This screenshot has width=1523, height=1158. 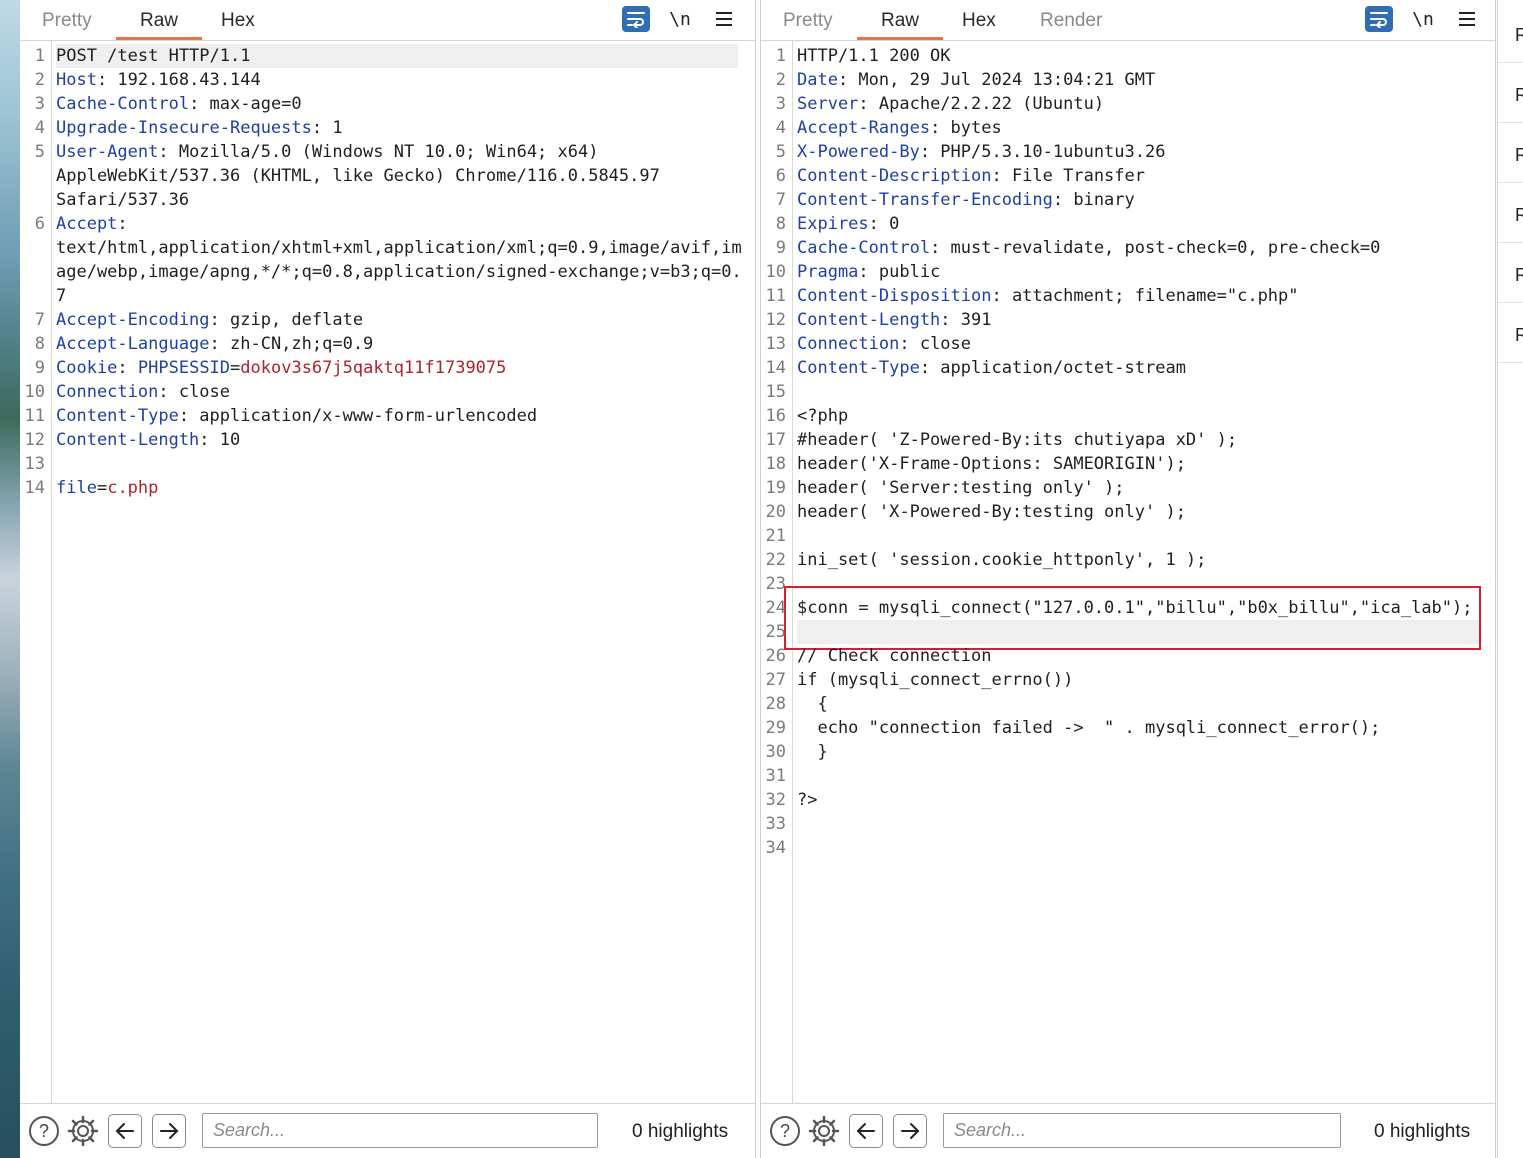 What do you see at coordinates (39, 344) in the screenshot?
I see `line-number: 8` at bounding box center [39, 344].